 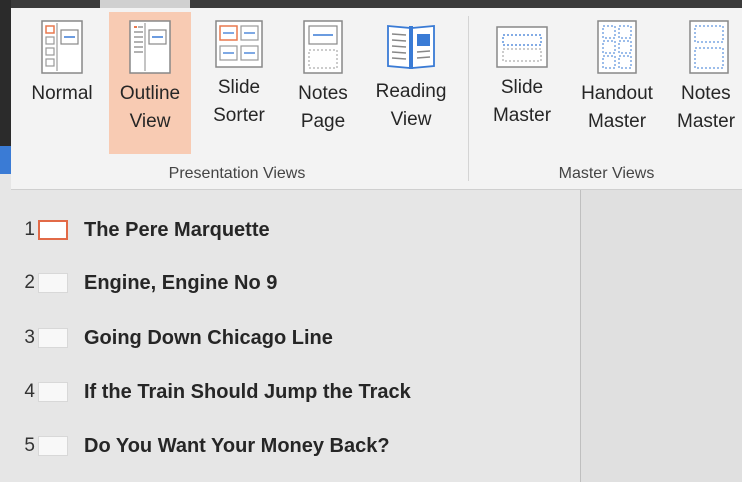 I want to click on group-divider, so click(x=468, y=98).